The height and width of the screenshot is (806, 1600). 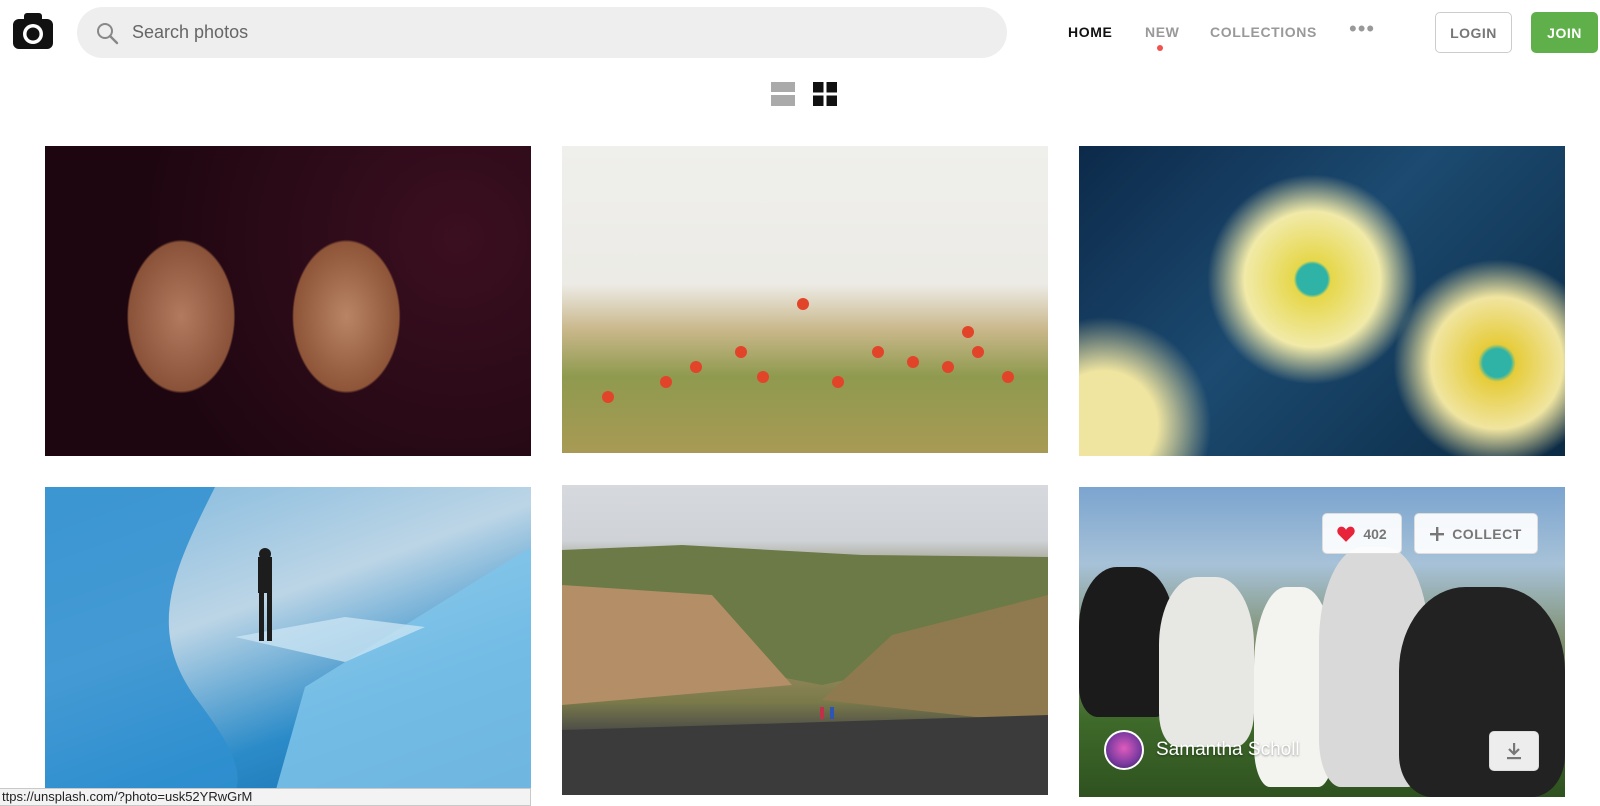 What do you see at coordinates (1160, 48) in the screenshot?
I see `new-indicator-dot` at bounding box center [1160, 48].